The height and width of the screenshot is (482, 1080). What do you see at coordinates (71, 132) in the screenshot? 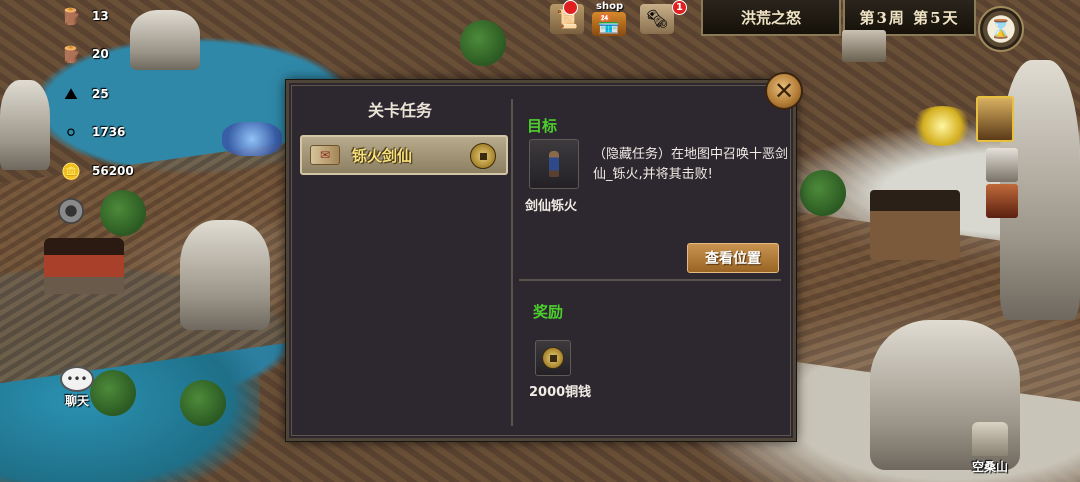
I see `silver-icon: ⚪` at bounding box center [71, 132].